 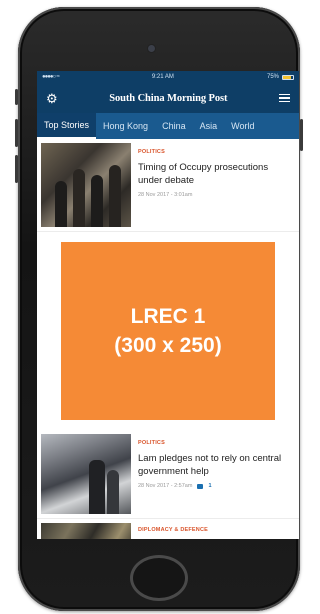 What do you see at coordinates (52, 98) in the screenshot?
I see `gear-icon: ⚙` at bounding box center [52, 98].